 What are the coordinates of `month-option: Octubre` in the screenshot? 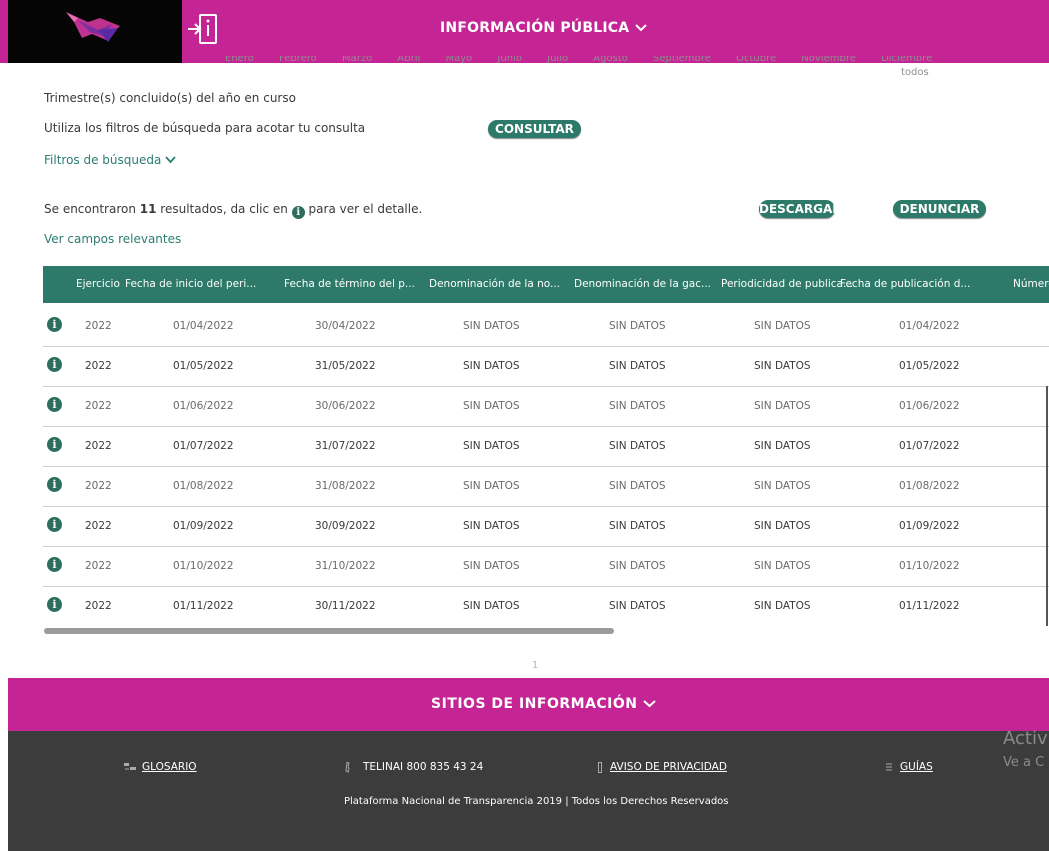 It's located at (756, 60).